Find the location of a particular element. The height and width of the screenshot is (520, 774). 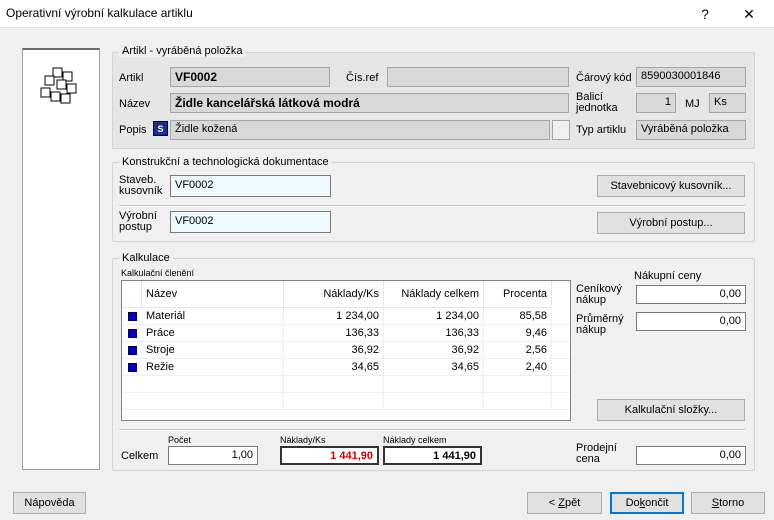

naklady-ks-total-label: Náklady/Ks is located at coordinates (303, 440).